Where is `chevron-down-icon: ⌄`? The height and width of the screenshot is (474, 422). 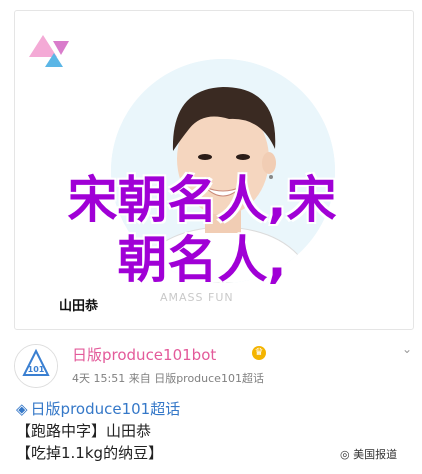 chevron-down-icon: ⌄ is located at coordinates (407, 349).